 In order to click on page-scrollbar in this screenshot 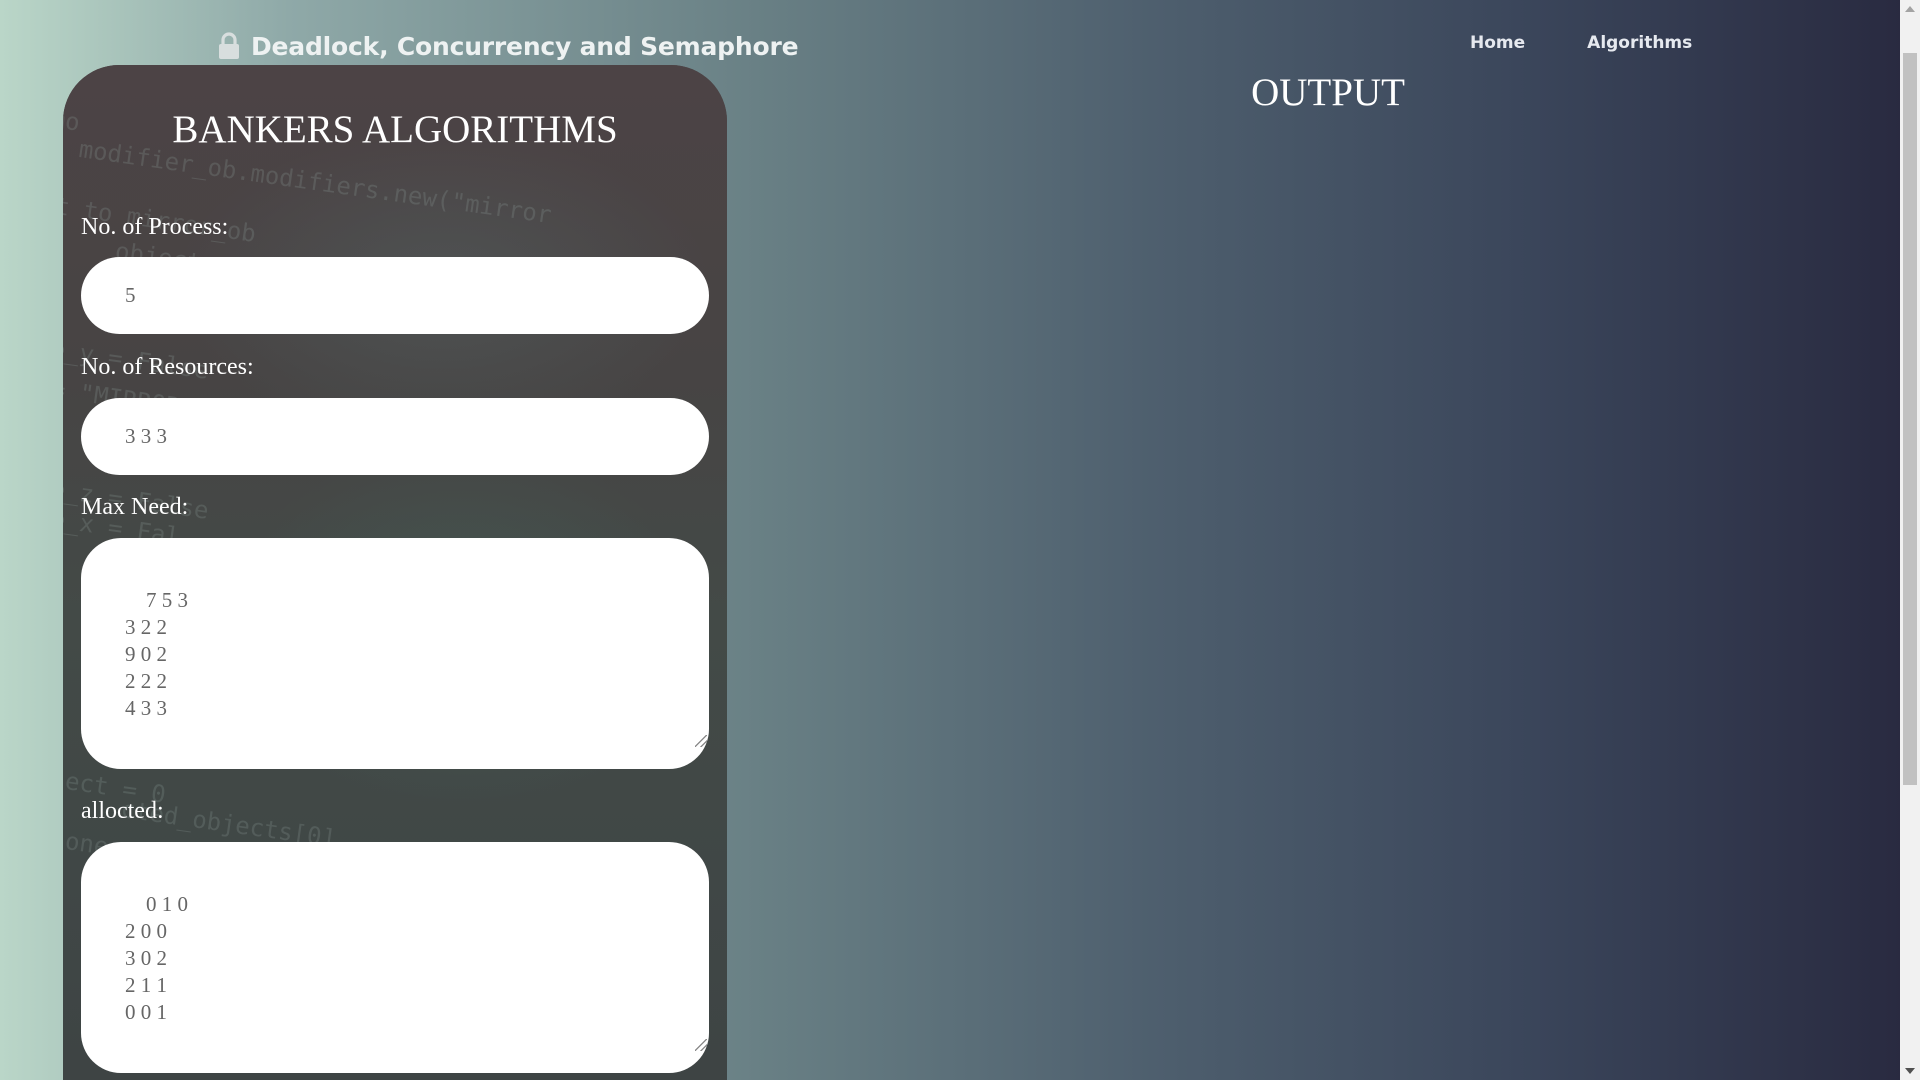, I will do `click(1910, 540)`.